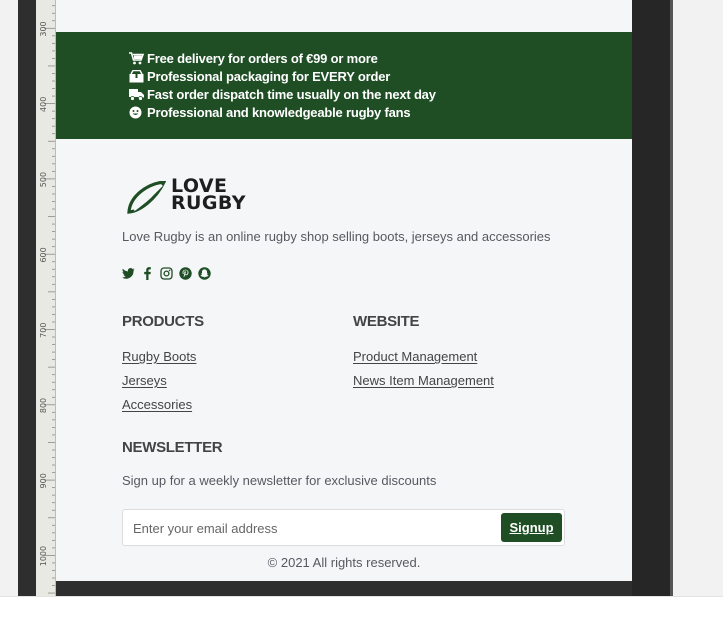 The height and width of the screenshot is (621, 723). Describe the element at coordinates (144, 380) in the screenshot. I see `link-jerseys: Jerseys` at that location.